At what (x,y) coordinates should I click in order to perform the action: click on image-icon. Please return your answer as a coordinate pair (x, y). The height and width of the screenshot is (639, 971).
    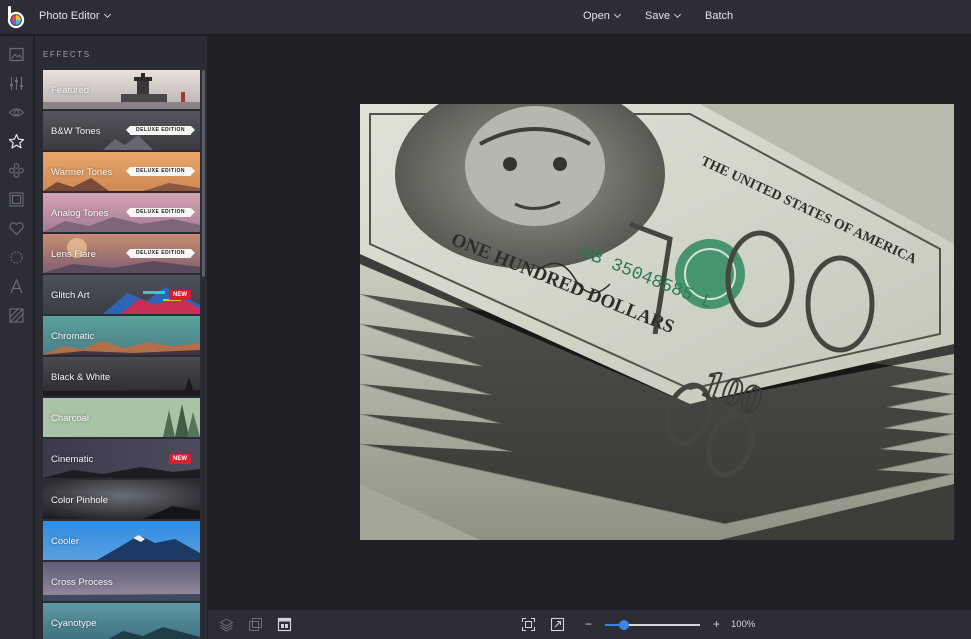
    Looking at the image, I should click on (16, 54).